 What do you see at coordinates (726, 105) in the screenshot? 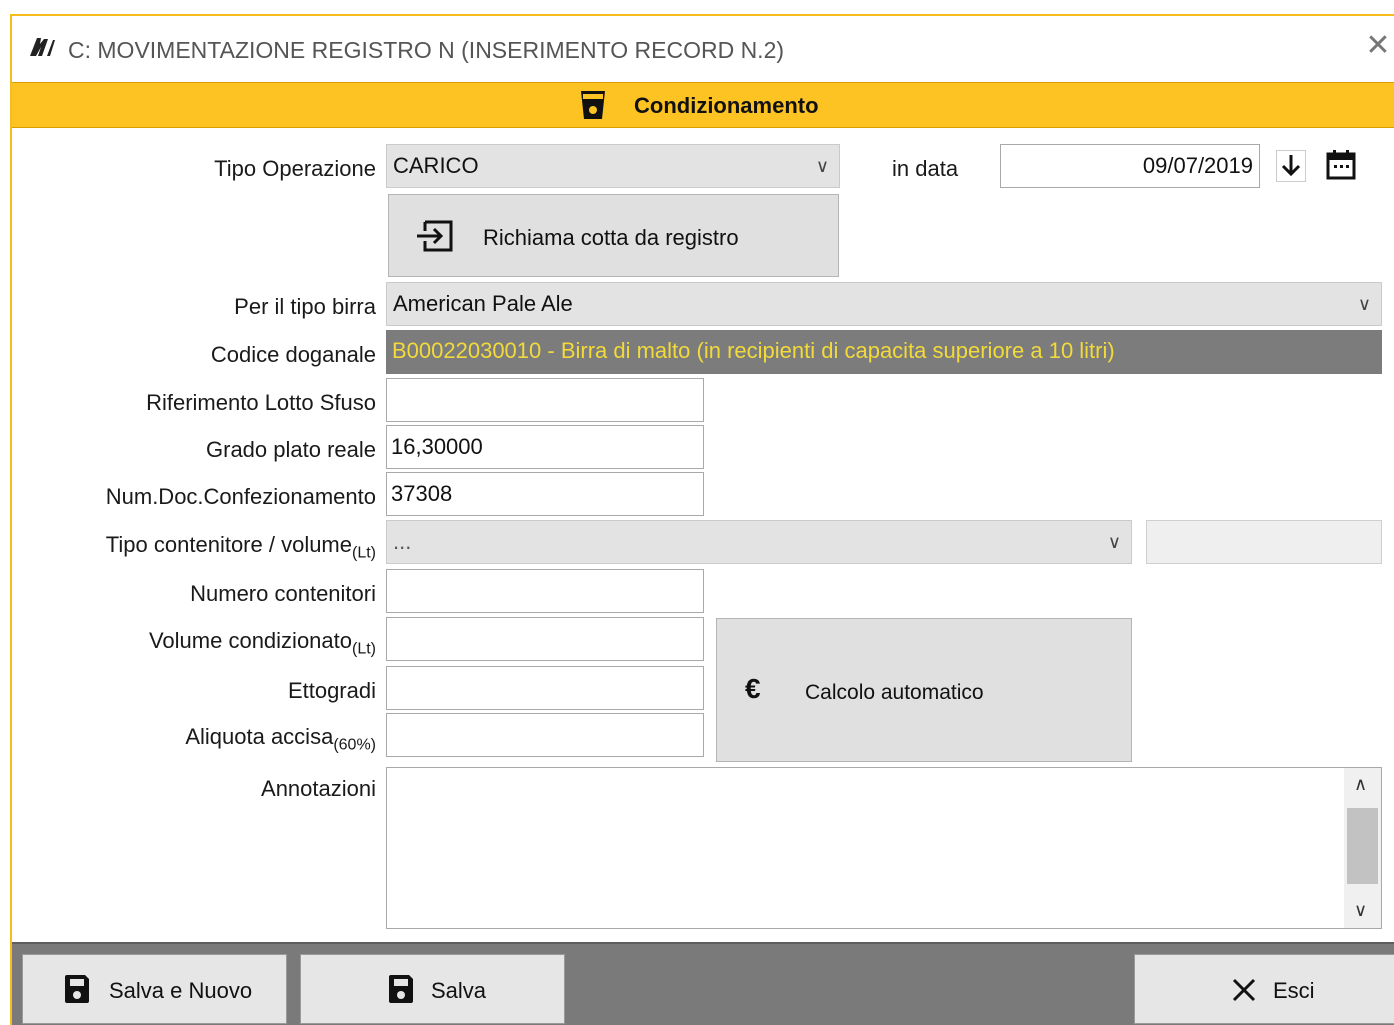
I see `section-title: Condizionamento` at bounding box center [726, 105].